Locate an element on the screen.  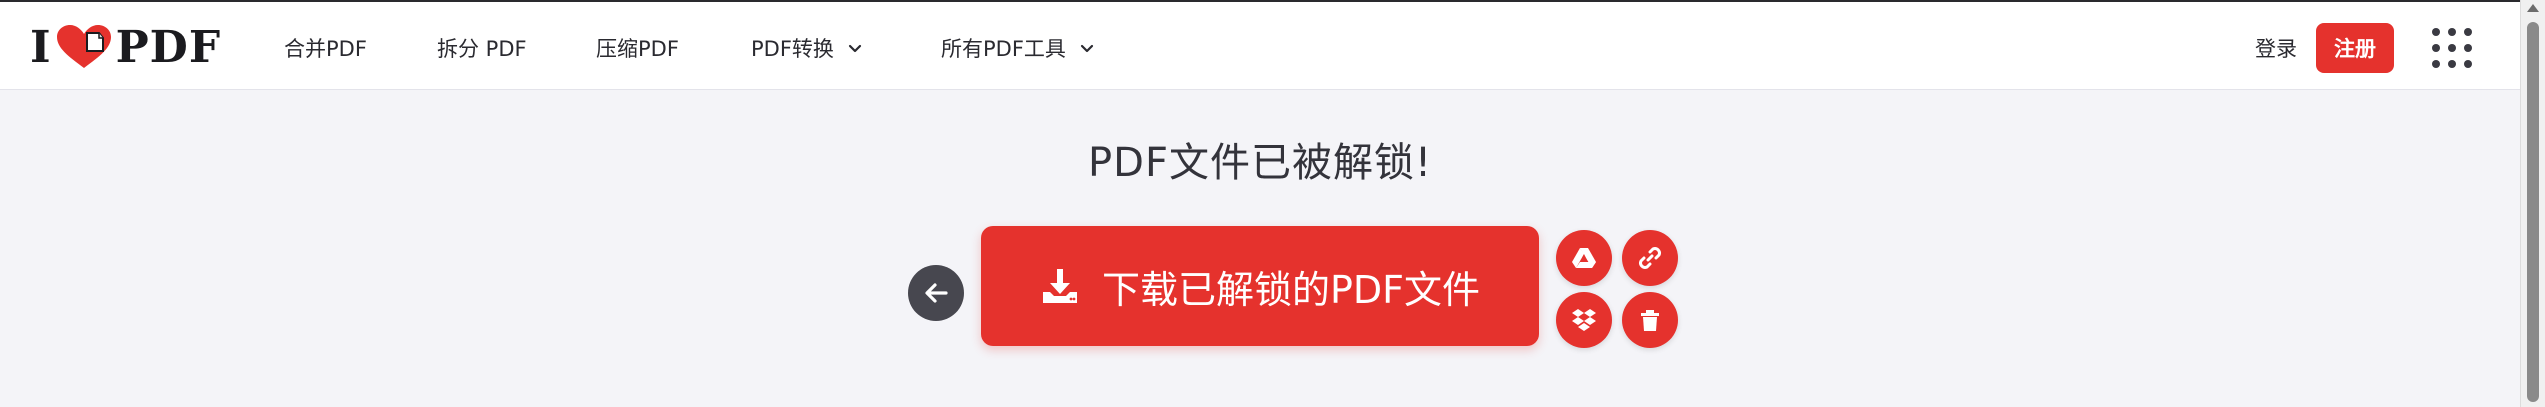
nav-all-pdf-tools-dropdown: 所有PDF工具 is located at coordinates (1018, 48).